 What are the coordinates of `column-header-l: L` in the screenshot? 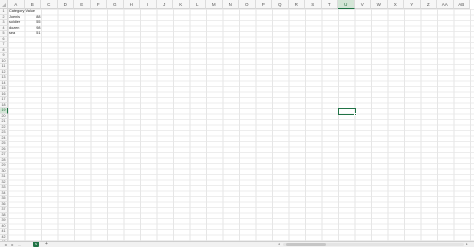 It's located at (197, 4).